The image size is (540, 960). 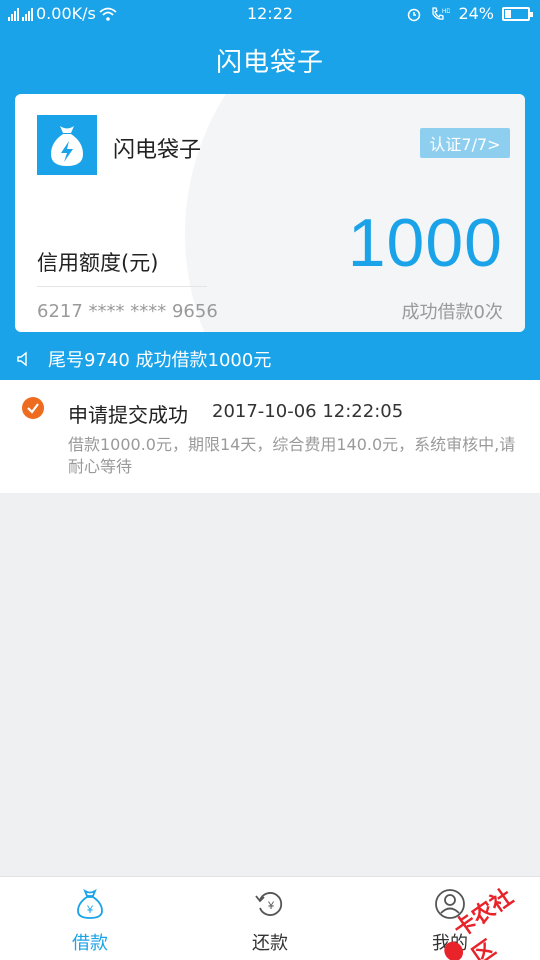 What do you see at coordinates (414, 14) in the screenshot?
I see `alarm-icon` at bounding box center [414, 14].